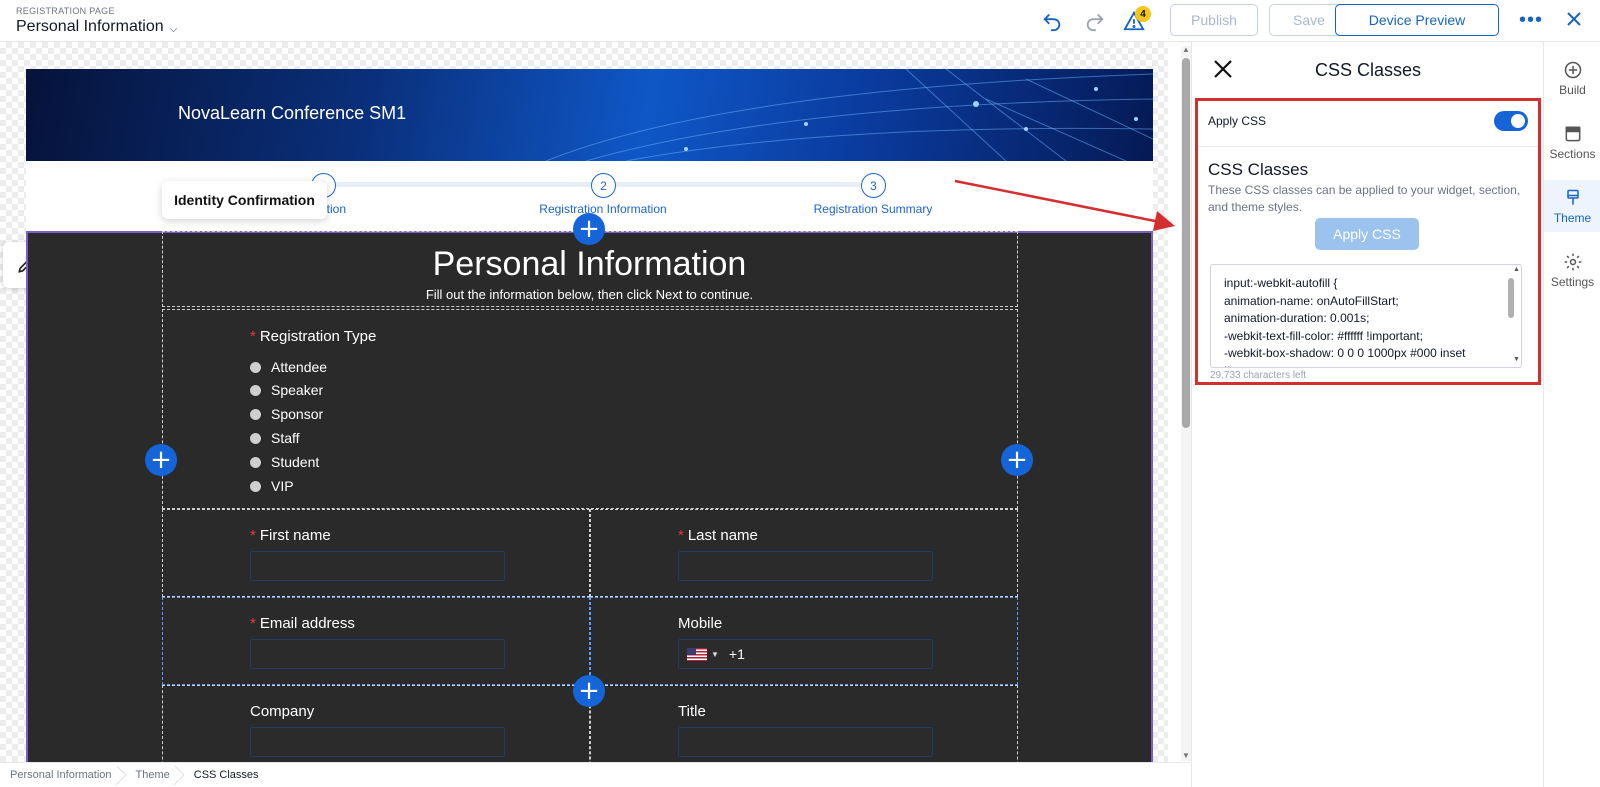  Describe the element at coordinates (595, 774) in the screenshot. I see `breadcrumb: Personal Information Theme CSS Classes` at that location.